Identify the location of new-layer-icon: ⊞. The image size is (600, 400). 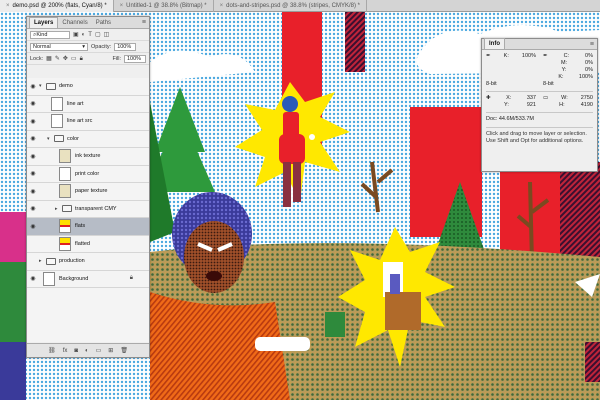
(110, 350).